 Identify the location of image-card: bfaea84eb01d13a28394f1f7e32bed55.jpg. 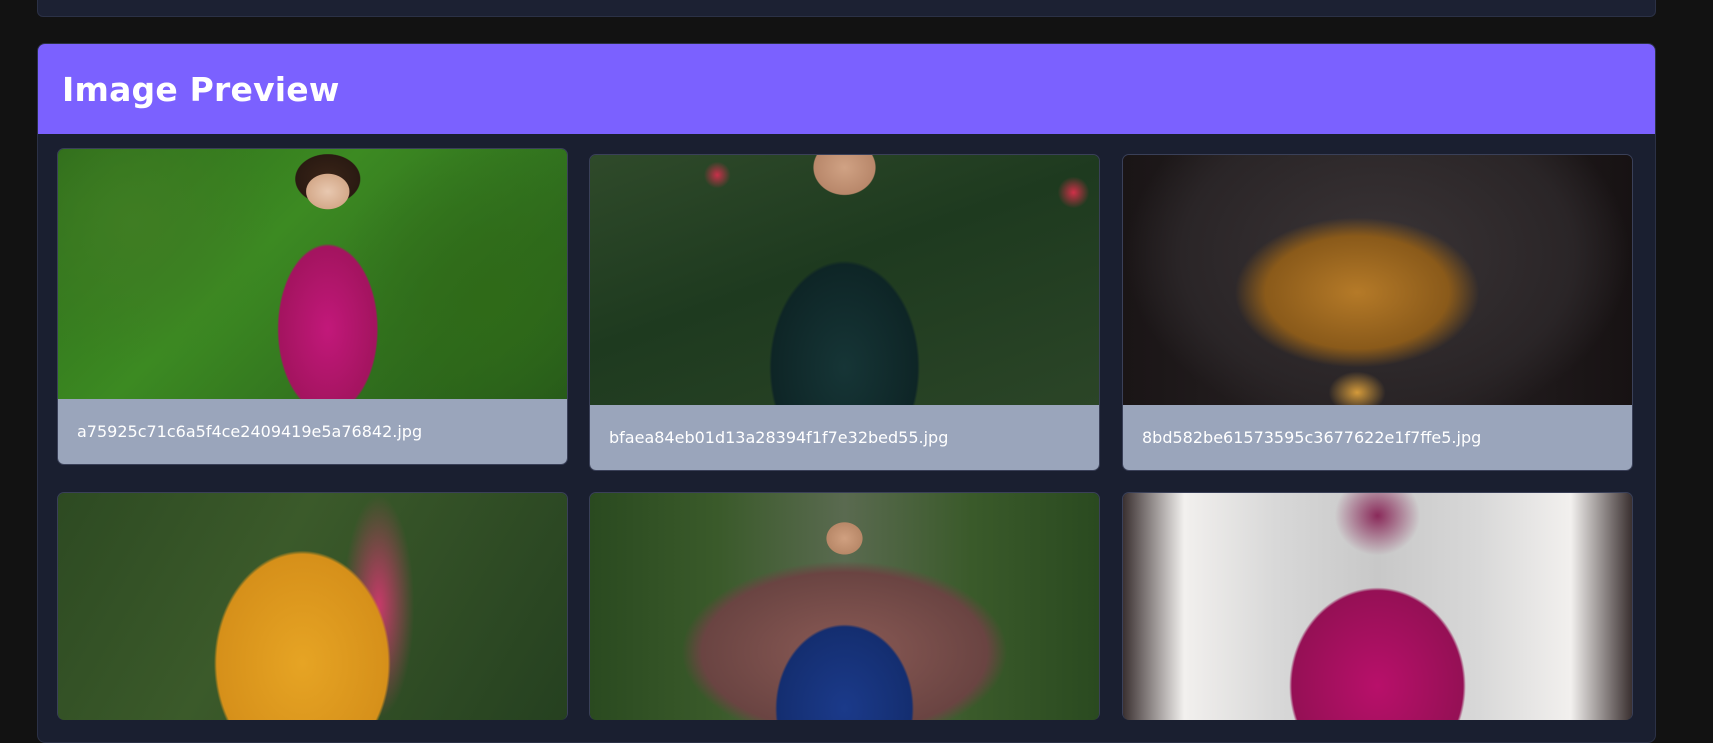
(844, 312).